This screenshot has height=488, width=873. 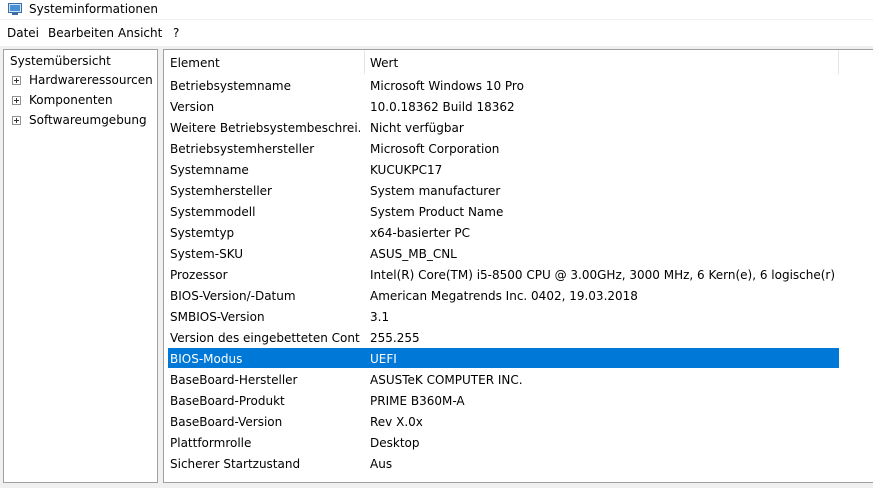 I want to click on row-element-cell: Systemname, so click(x=209, y=170).